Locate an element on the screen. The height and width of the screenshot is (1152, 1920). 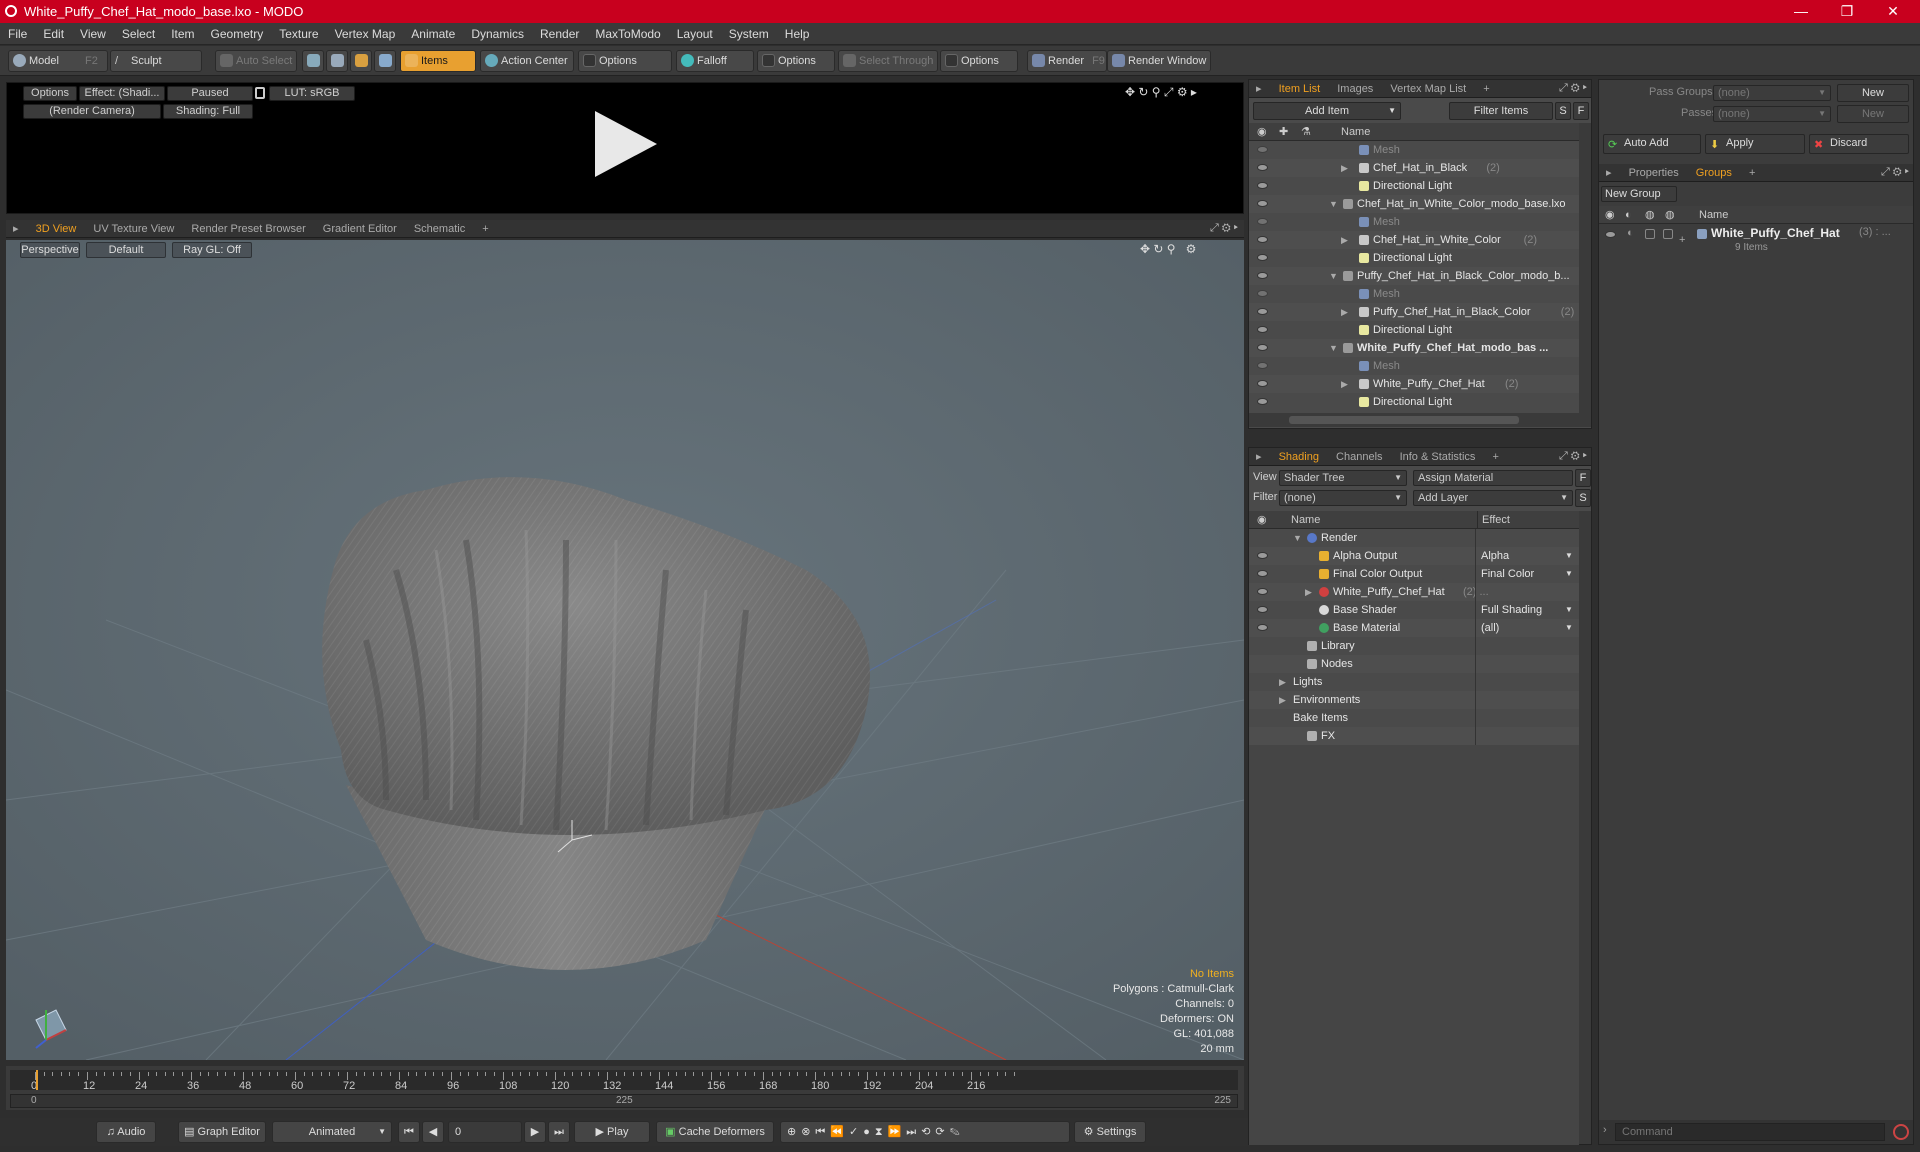
sculpt-mode-button: / Sculpt is located at coordinates (156, 61).